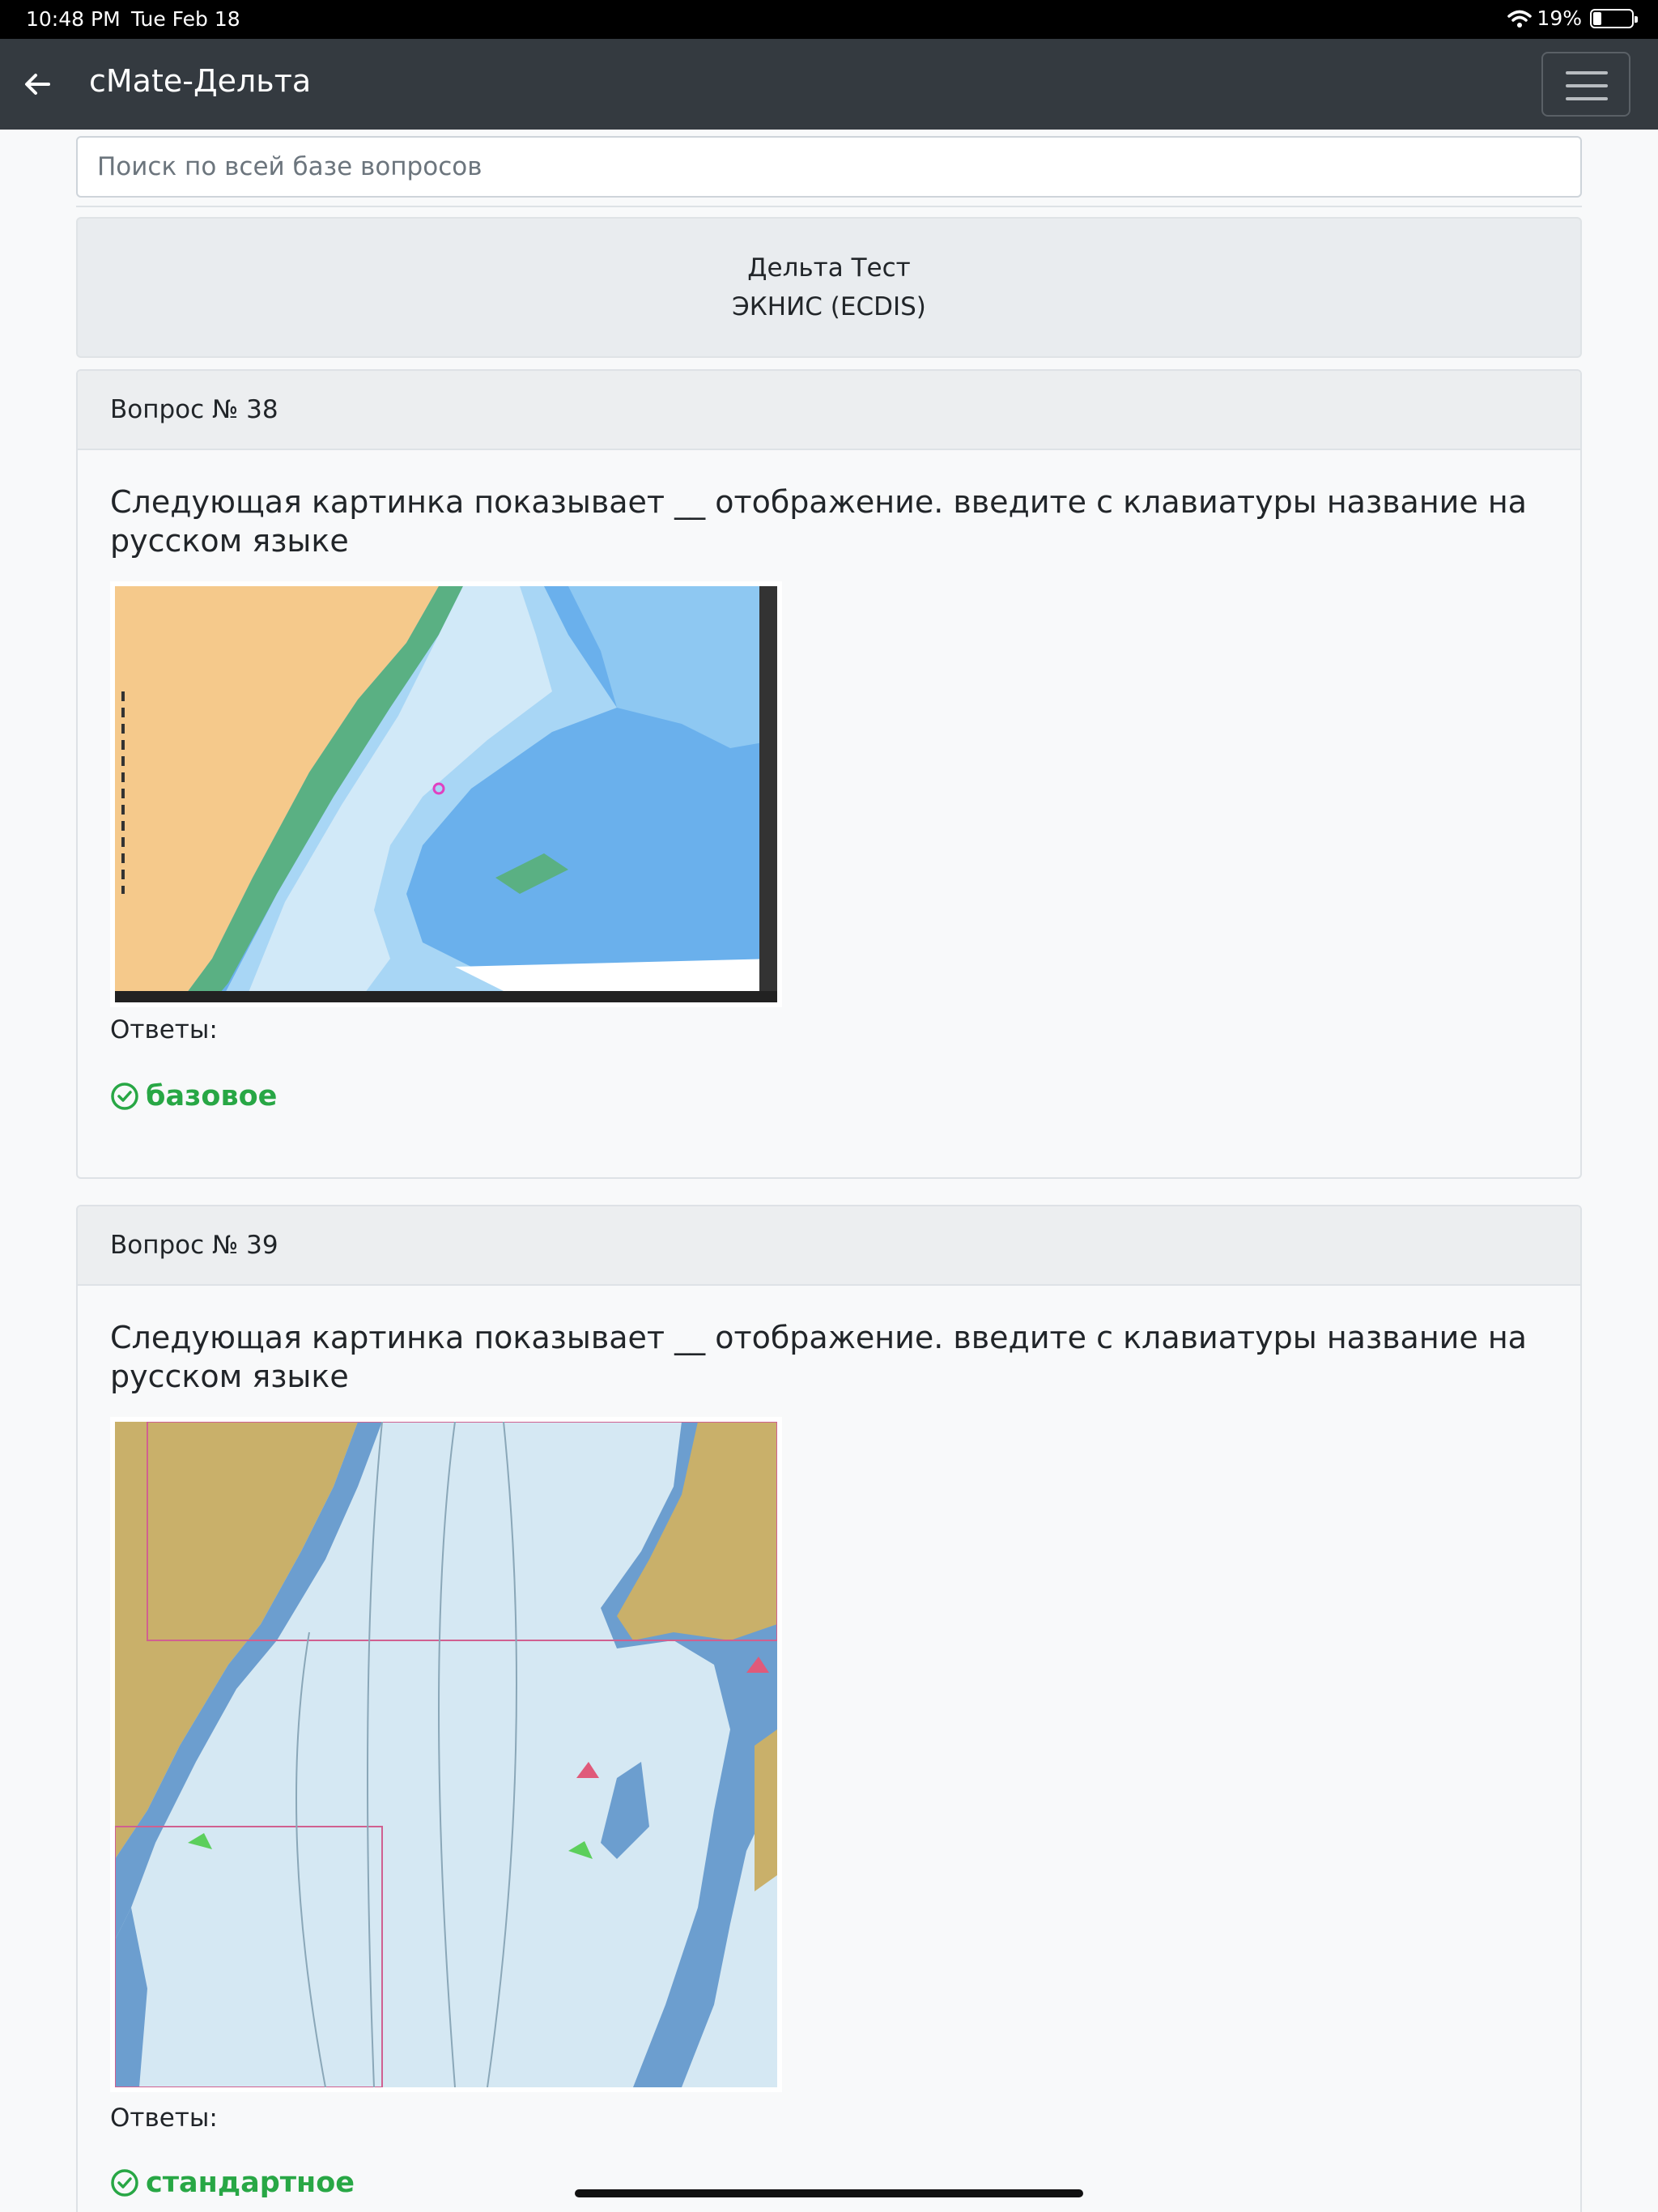 The width and height of the screenshot is (1658, 2212). I want to click on battery-percent: 19%, so click(1559, 18).